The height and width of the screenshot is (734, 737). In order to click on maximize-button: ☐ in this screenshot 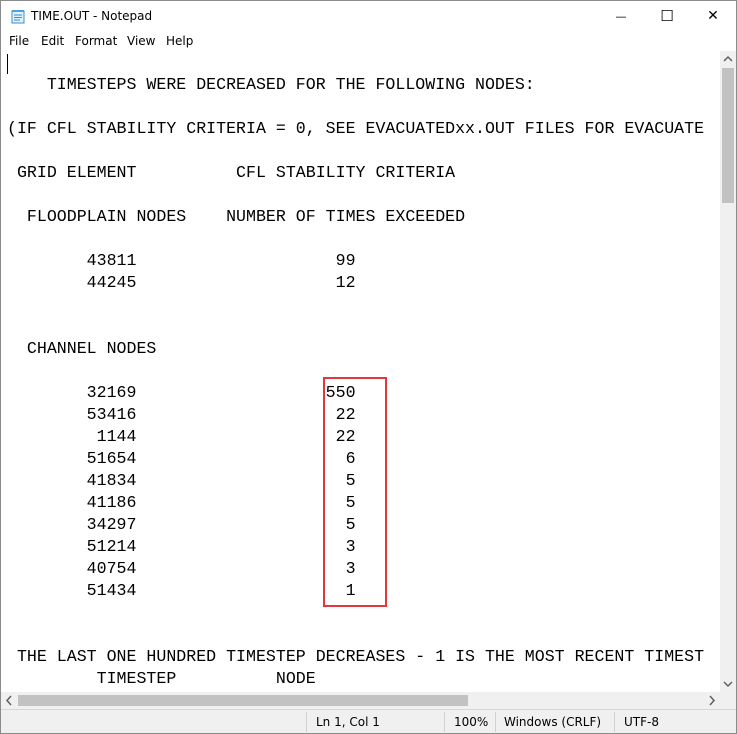, I will do `click(667, 16)`.